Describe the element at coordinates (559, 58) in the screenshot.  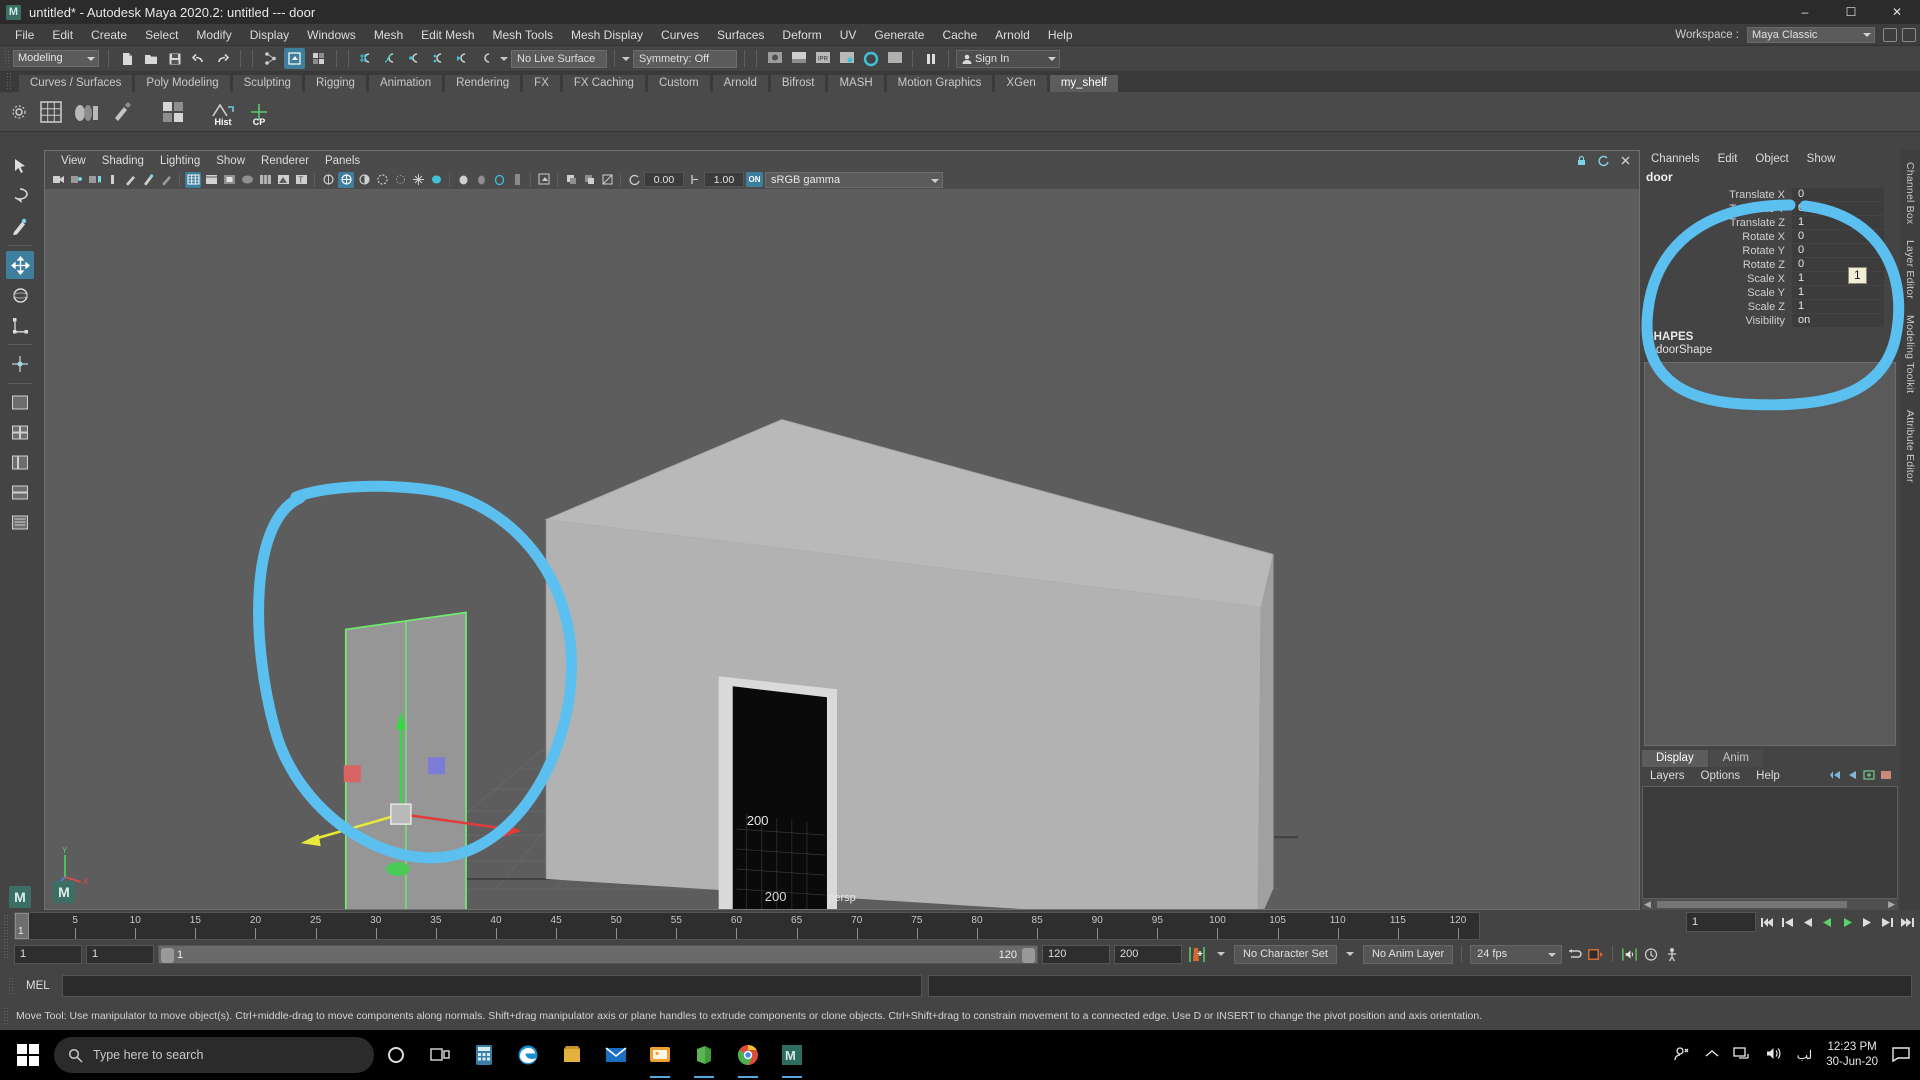
I see `live-surface-field: No Live Surface` at that location.